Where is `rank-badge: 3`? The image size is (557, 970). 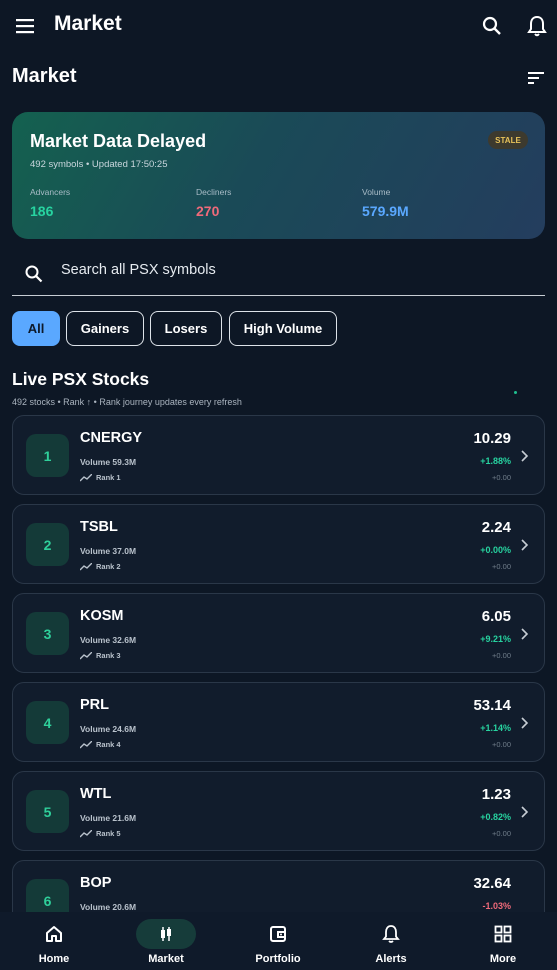
rank-badge: 3 is located at coordinates (47, 633).